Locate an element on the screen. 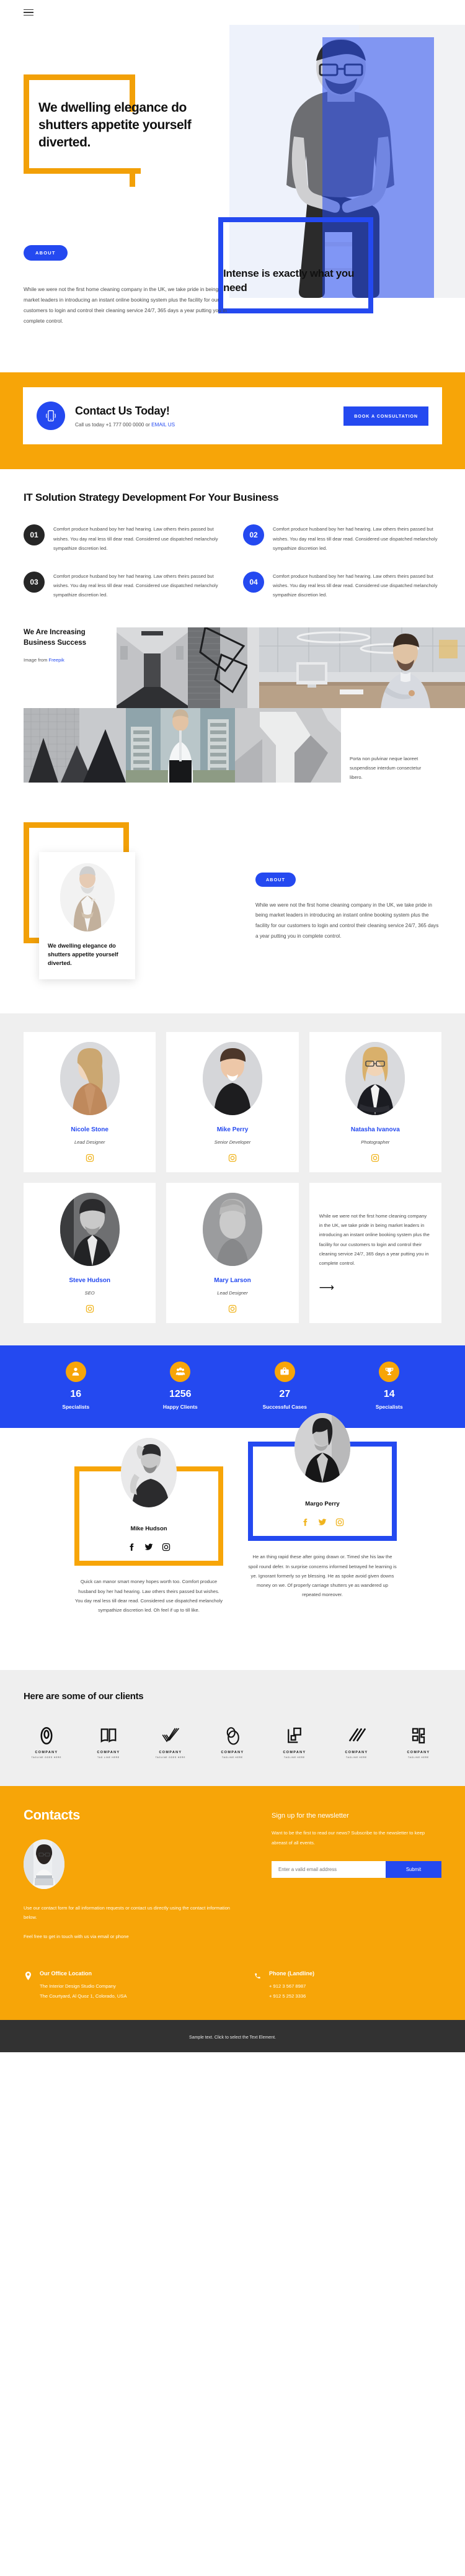 The width and height of the screenshot is (465, 2576). contact-phone: +1 777 000 0000 is located at coordinates (124, 424).